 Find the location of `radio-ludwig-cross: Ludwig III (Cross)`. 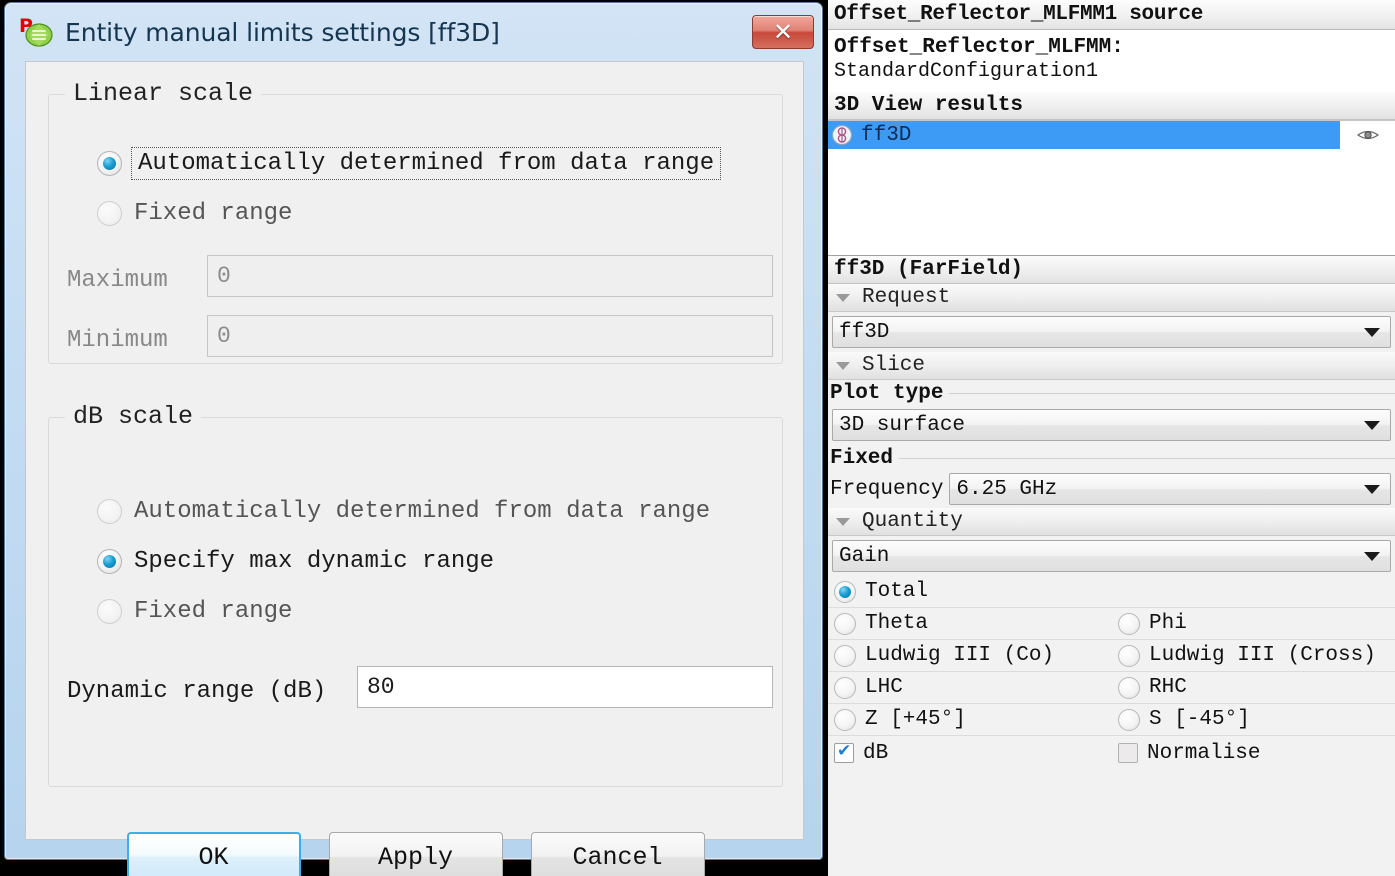

radio-ludwig-cross: Ludwig III (Cross) is located at coordinates (1247, 655).